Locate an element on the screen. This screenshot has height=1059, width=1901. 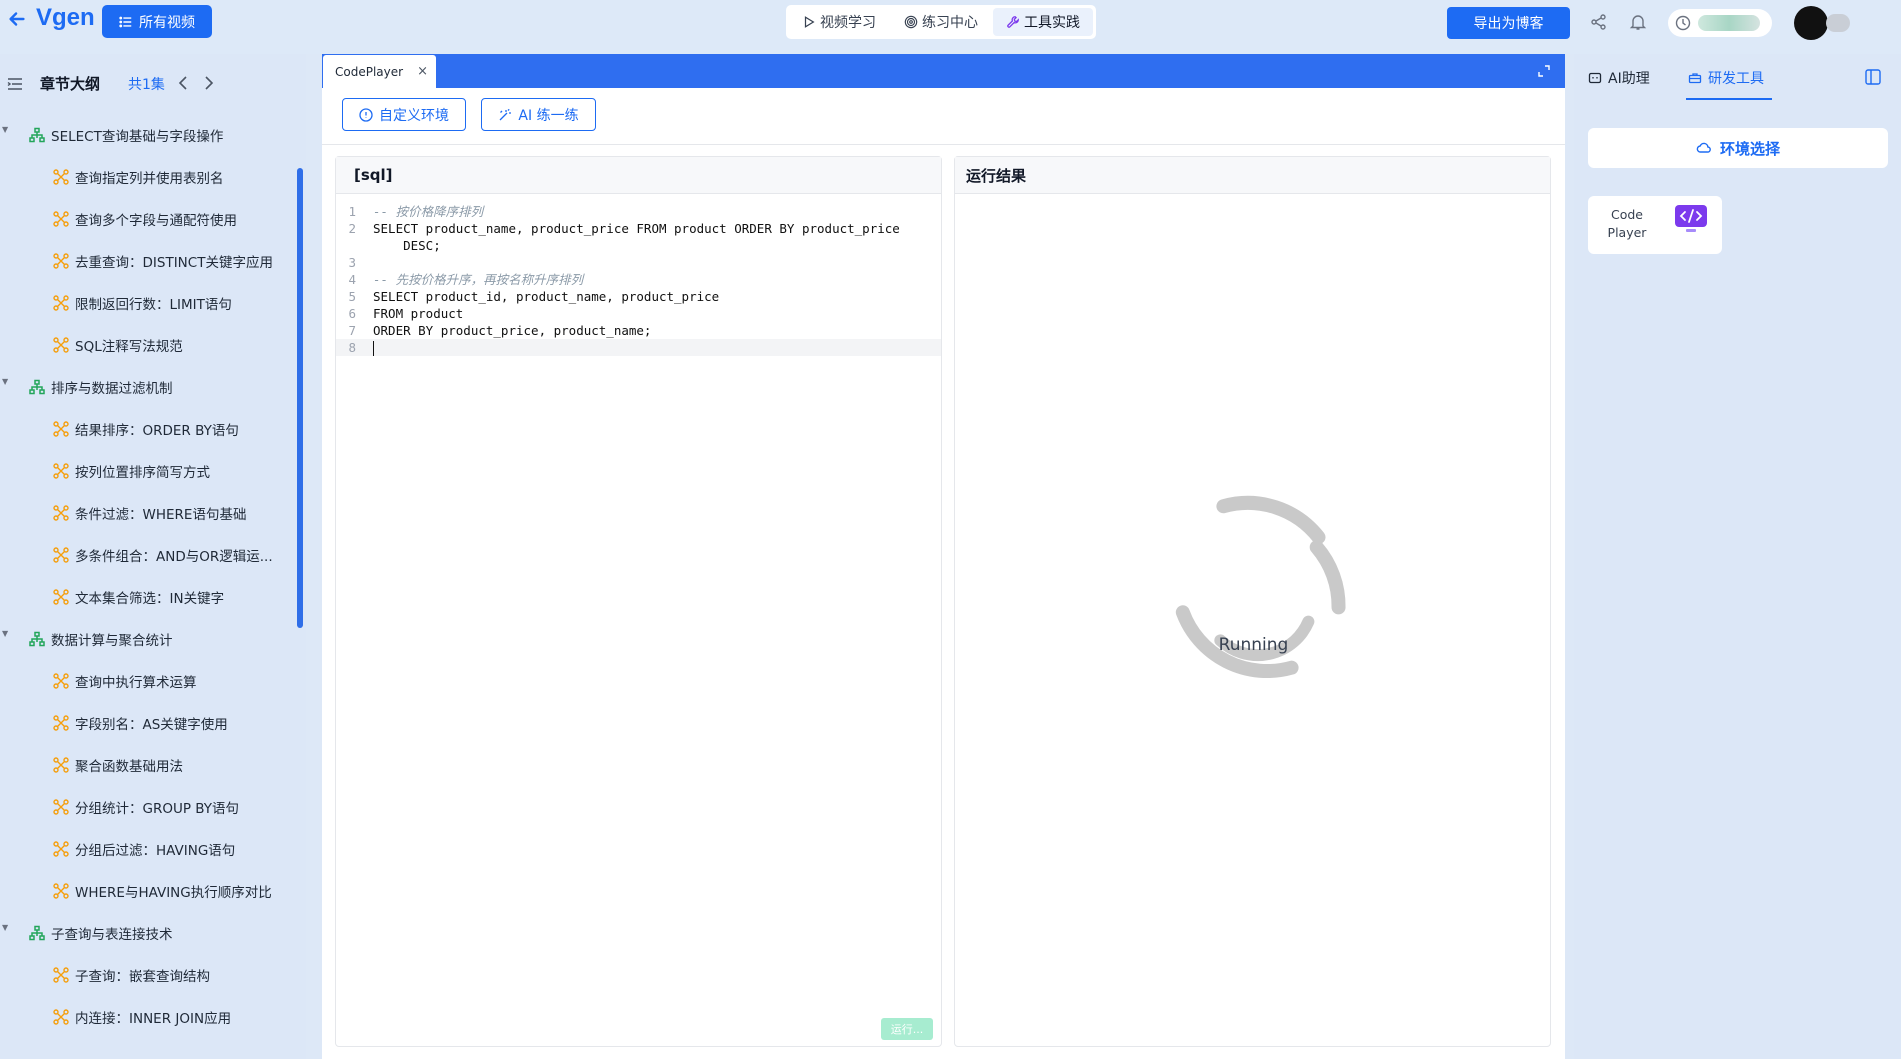
ai-practice-button: AI 练一练 is located at coordinates (538, 114).